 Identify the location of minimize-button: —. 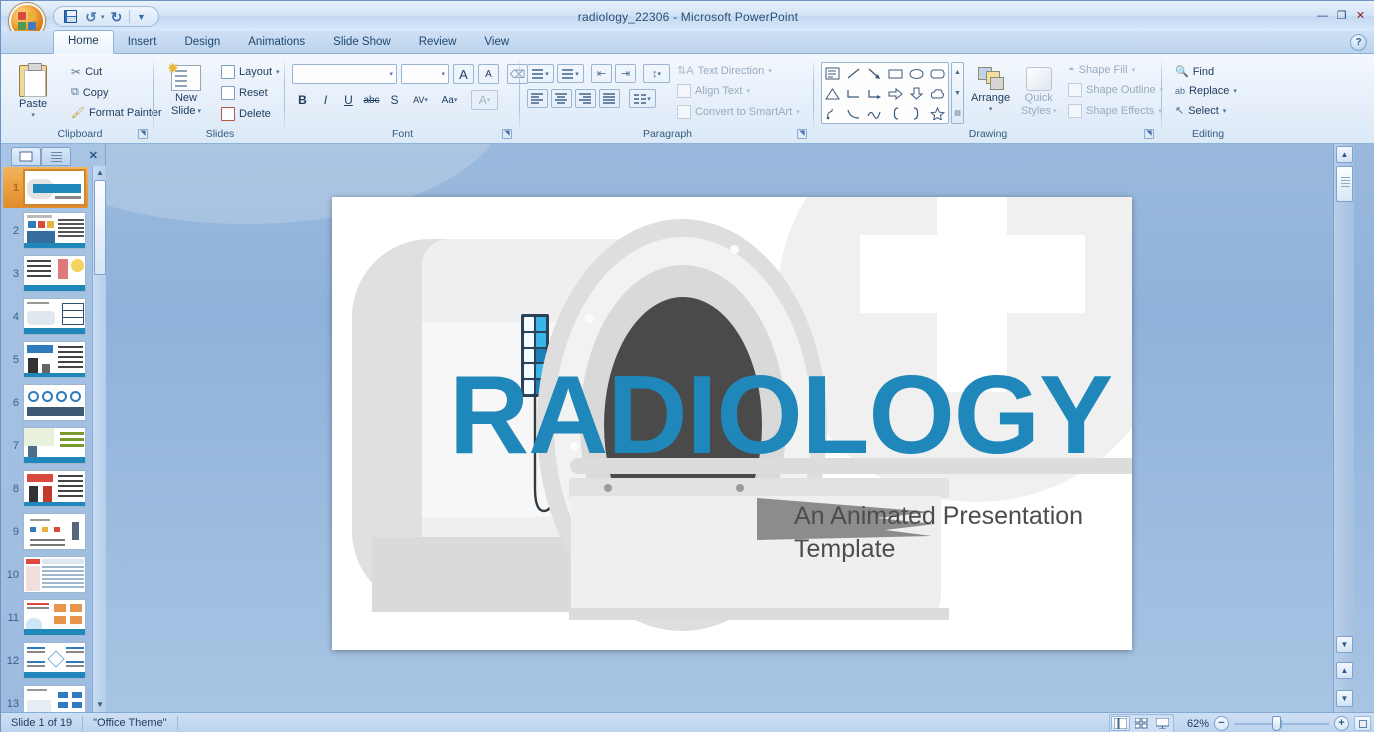
(1322, 15).